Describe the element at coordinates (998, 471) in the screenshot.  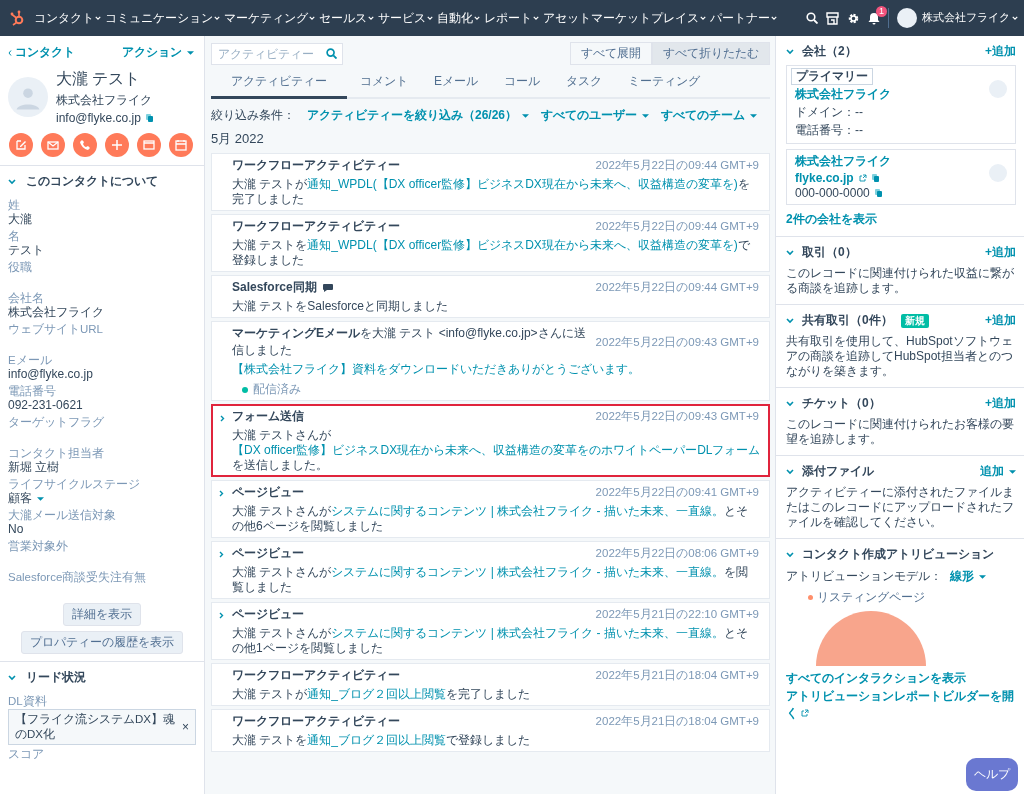
I see `add-dropdown: 追加` at that location.